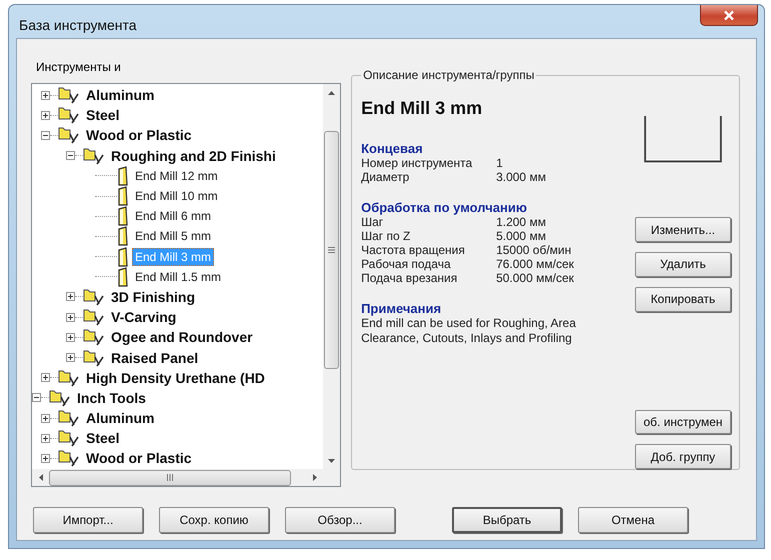 This screenshot has width=771, height=560. What do you see at coordinates (155, 358) in the screenshot?
I see `tree-item: Raised Panel` at bounding box center [155, 358].